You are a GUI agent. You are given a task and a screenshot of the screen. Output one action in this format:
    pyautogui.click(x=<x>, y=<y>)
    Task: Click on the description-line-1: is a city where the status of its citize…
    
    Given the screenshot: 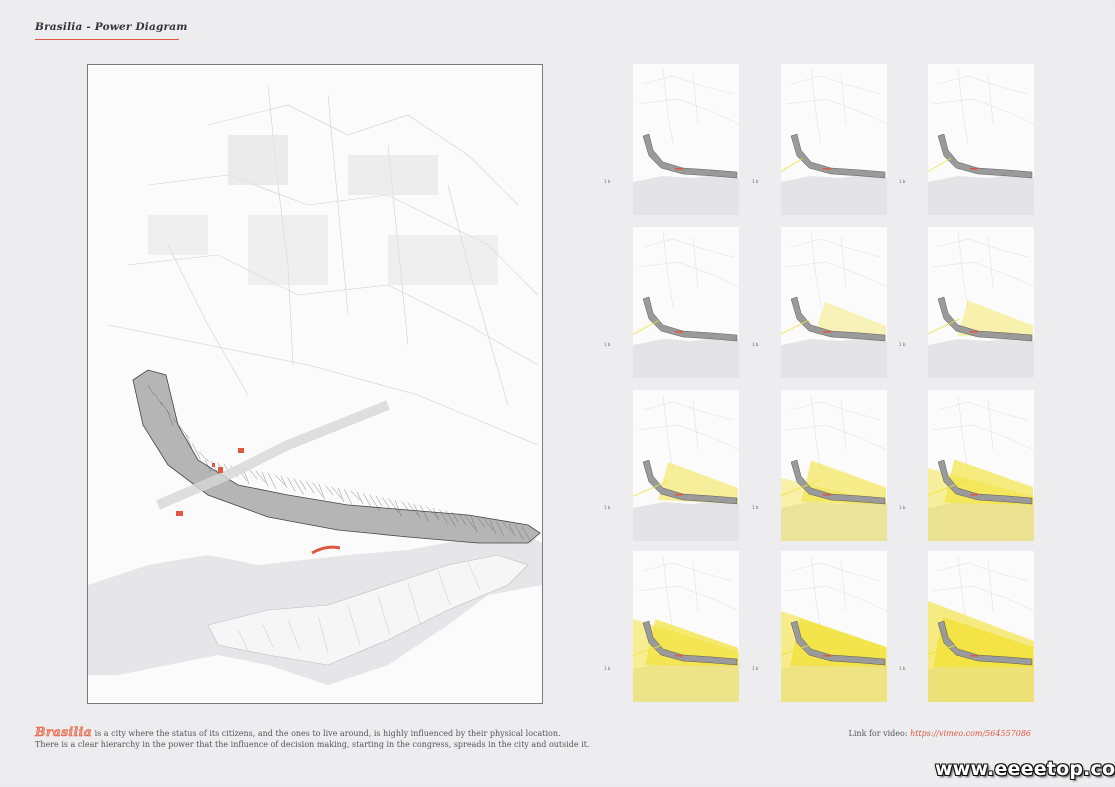 What is the action you would take?
    pyautogui.click(x=326, y=733)
    